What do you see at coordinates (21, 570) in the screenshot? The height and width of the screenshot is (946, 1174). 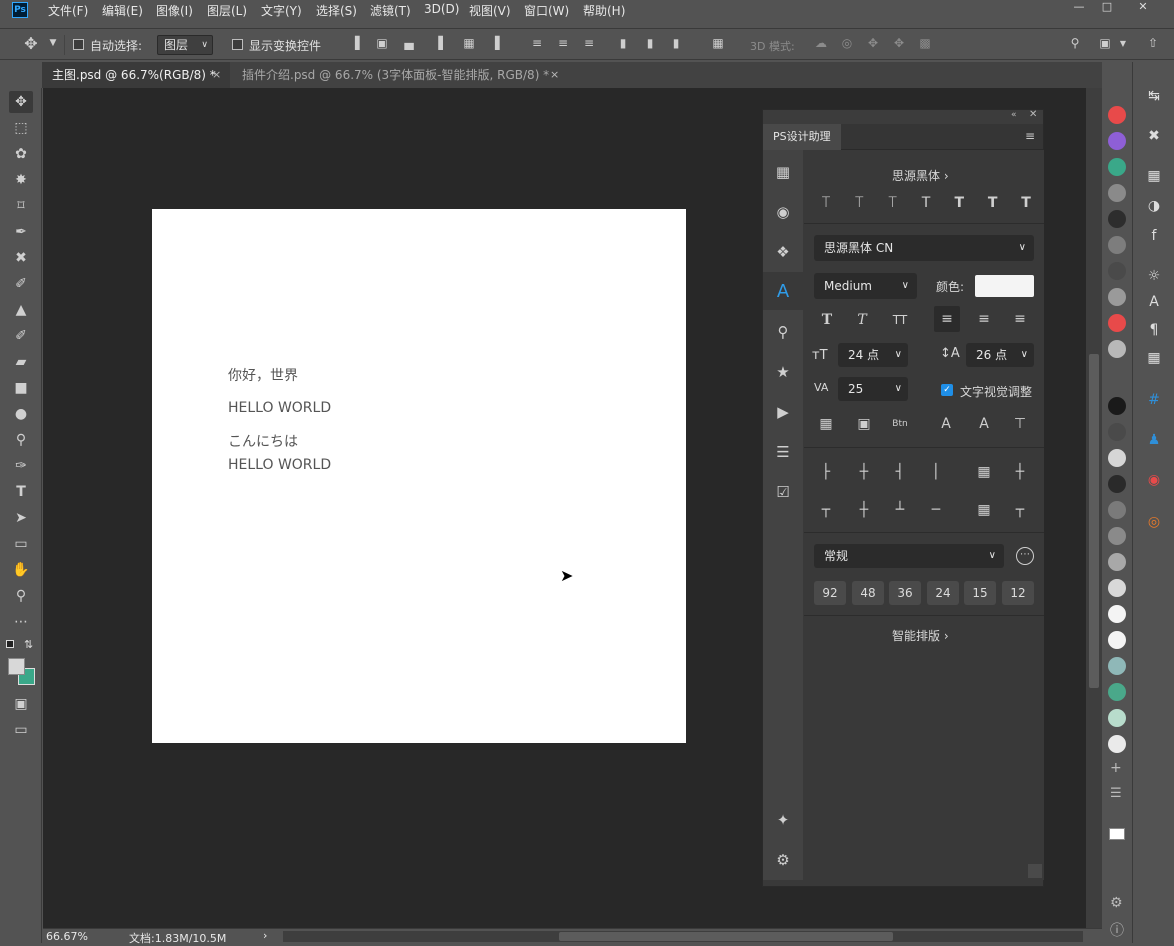 I see `hand-tool-icon: ✋` at bounding box center [21, 570].